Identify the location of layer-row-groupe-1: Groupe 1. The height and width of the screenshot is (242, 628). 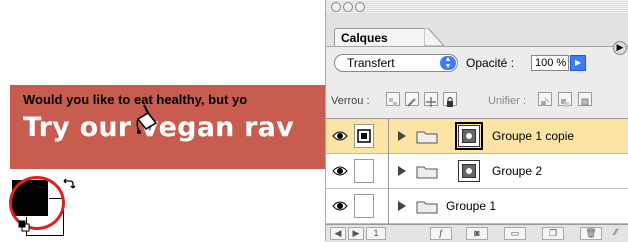
(477, 206).